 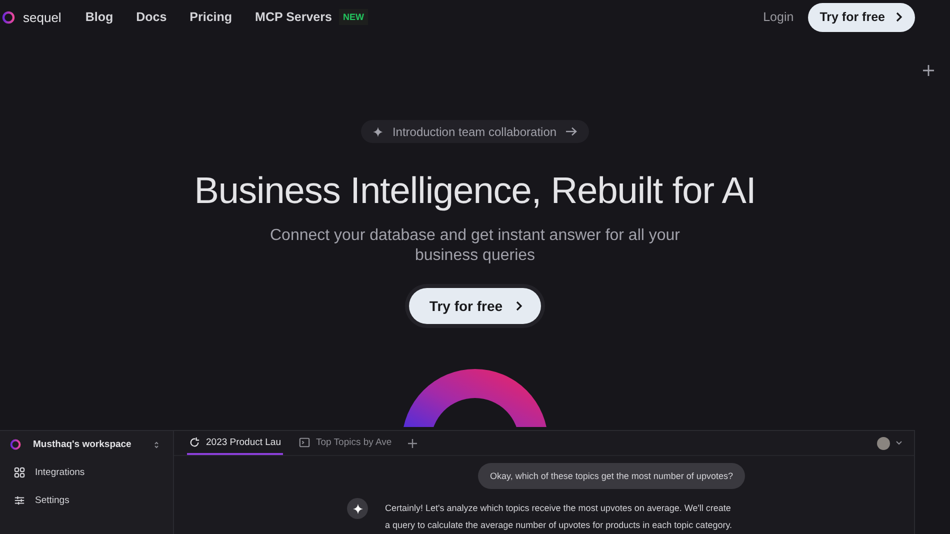 I want to click on terminal-icon, so click(x=304, y=442).